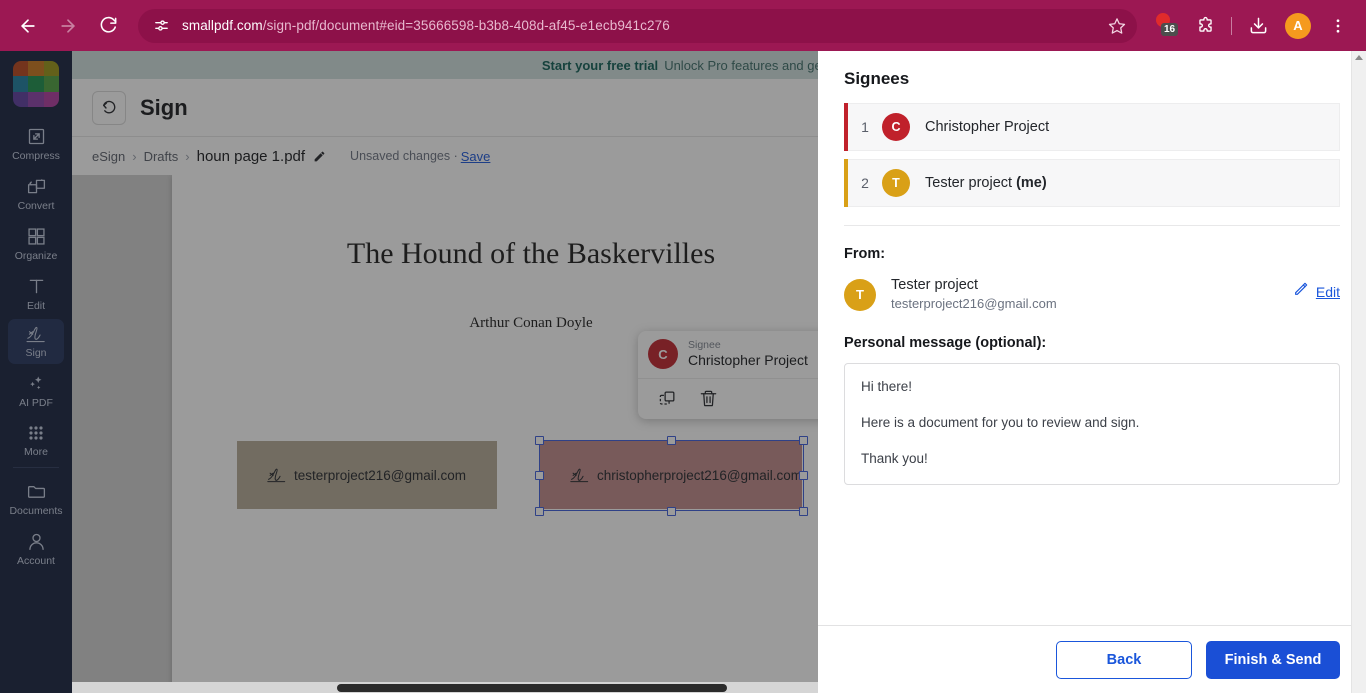  Describe the element at coordinates (161, 26) in the screenshot. I see `site-settings-icon` at that location.